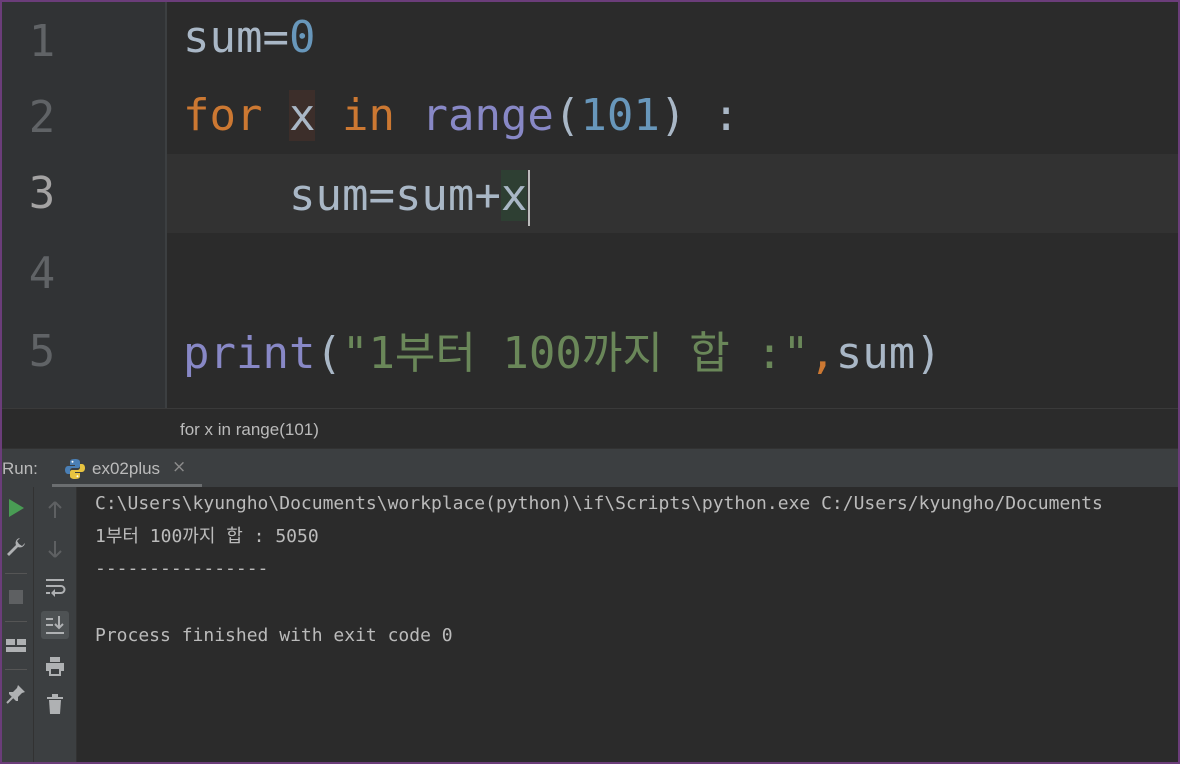 This screenshot has width=1180, height=764. What do you see at coordinates (434, 195) in the screenshot?
I see `token-expression: =sum+` at bounding box center [434, 195].